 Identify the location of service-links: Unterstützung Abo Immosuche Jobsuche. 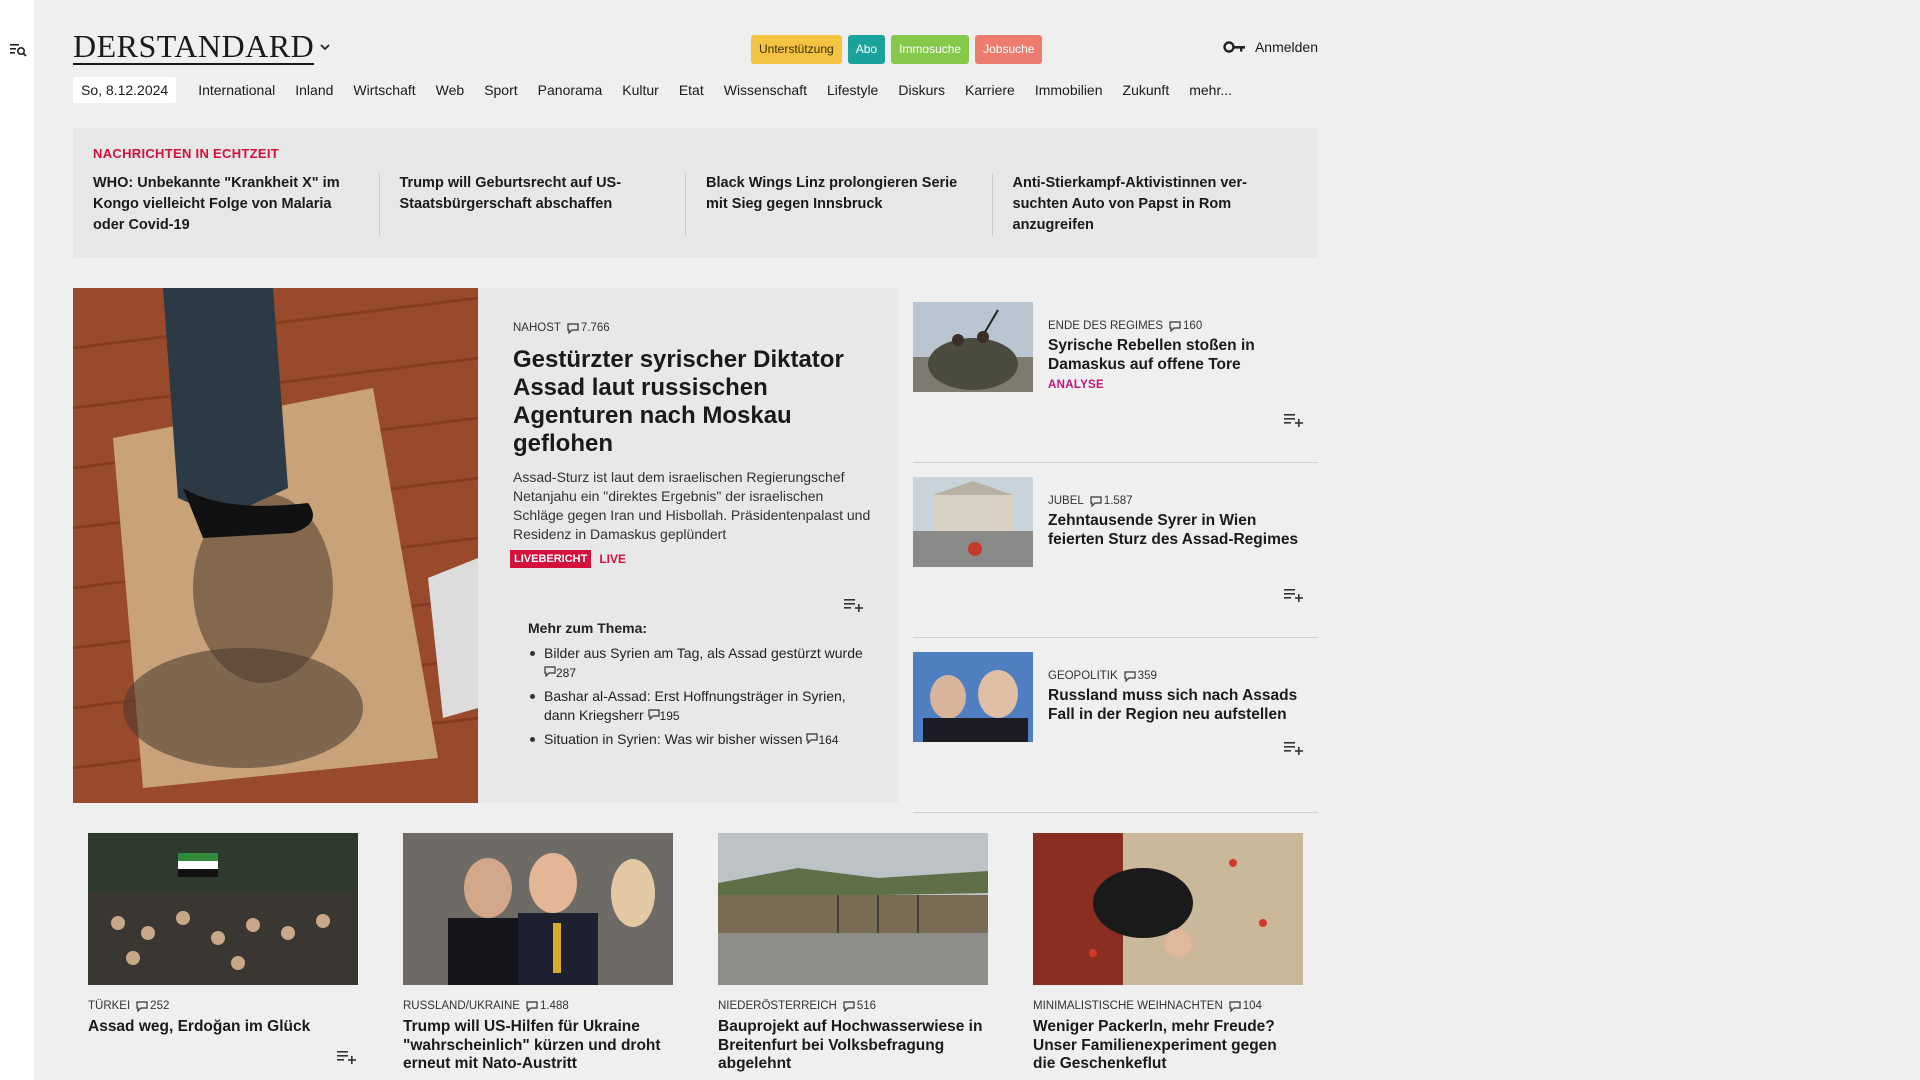
(897, 49).